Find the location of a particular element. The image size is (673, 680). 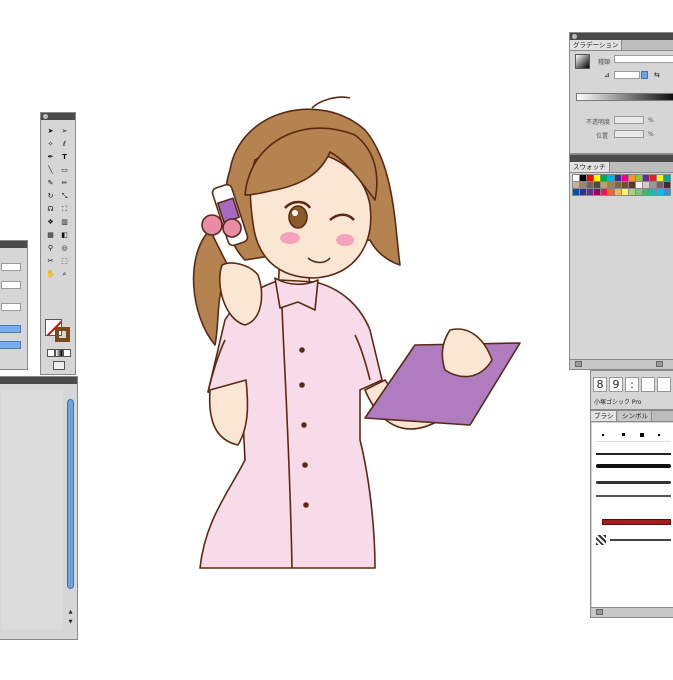

new-swatch-icon is located at coordinates (659, 364).